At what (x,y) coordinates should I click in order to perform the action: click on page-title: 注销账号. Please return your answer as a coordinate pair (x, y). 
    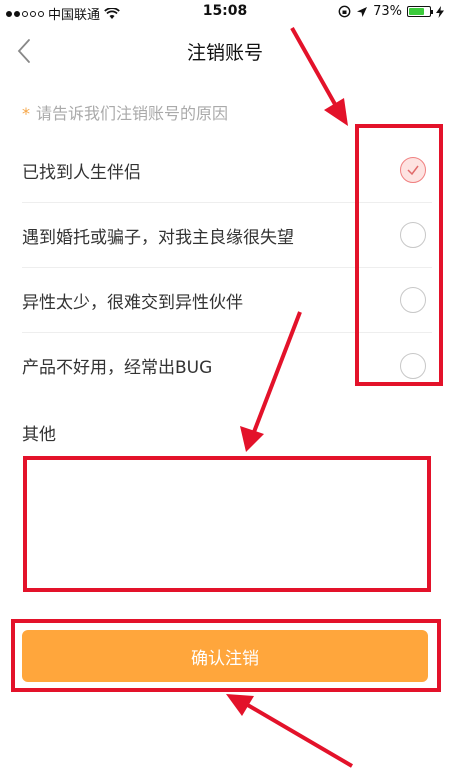
    Looking at the image, I should click on (224, 53).